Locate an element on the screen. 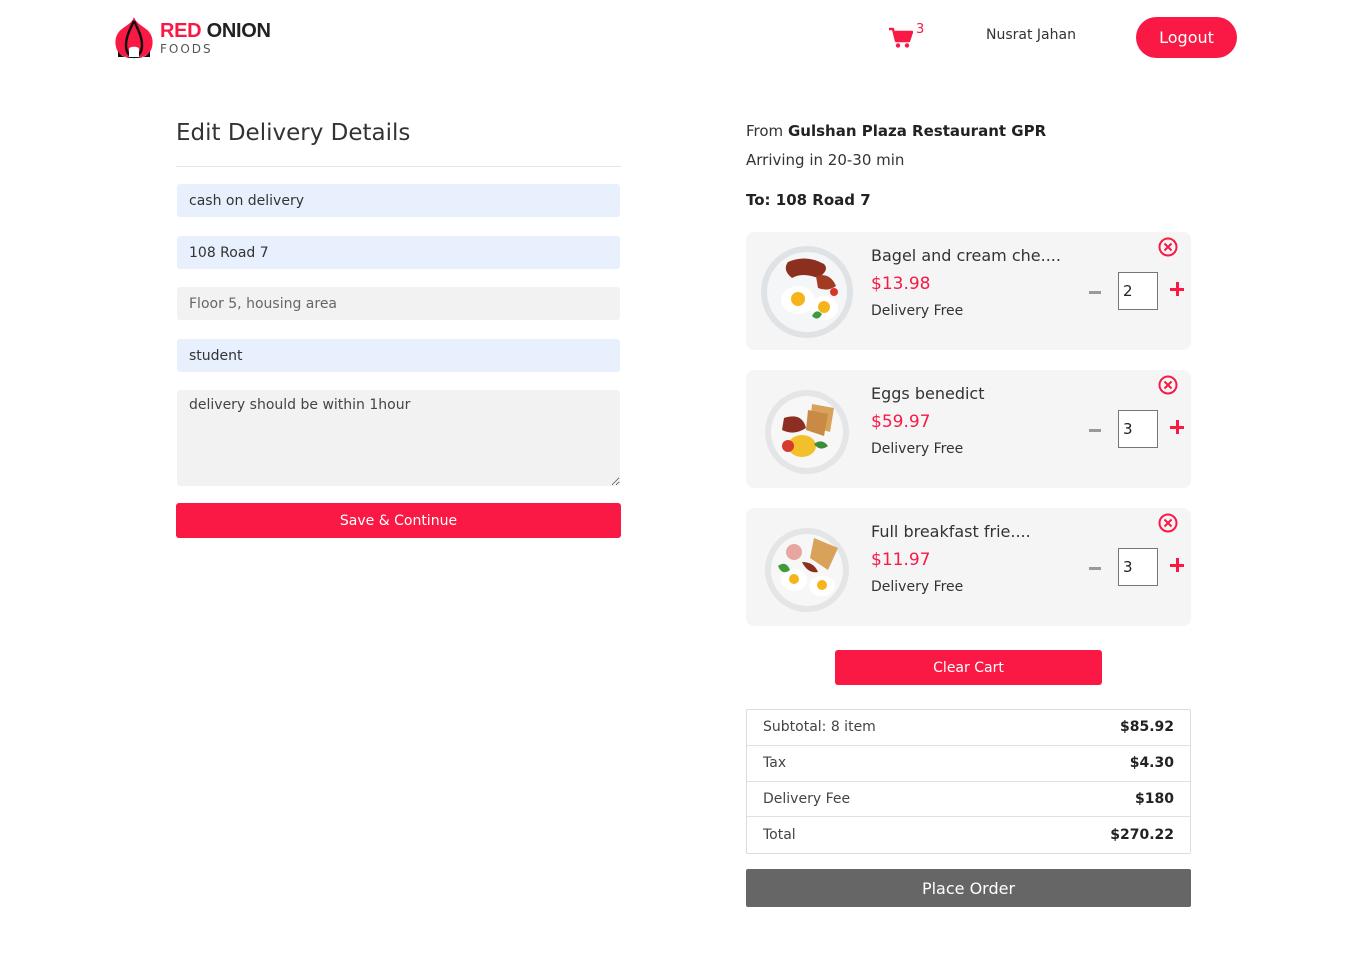 The image size is (1366, 970). onion-logo-icon is located at coordinates (134, 38).